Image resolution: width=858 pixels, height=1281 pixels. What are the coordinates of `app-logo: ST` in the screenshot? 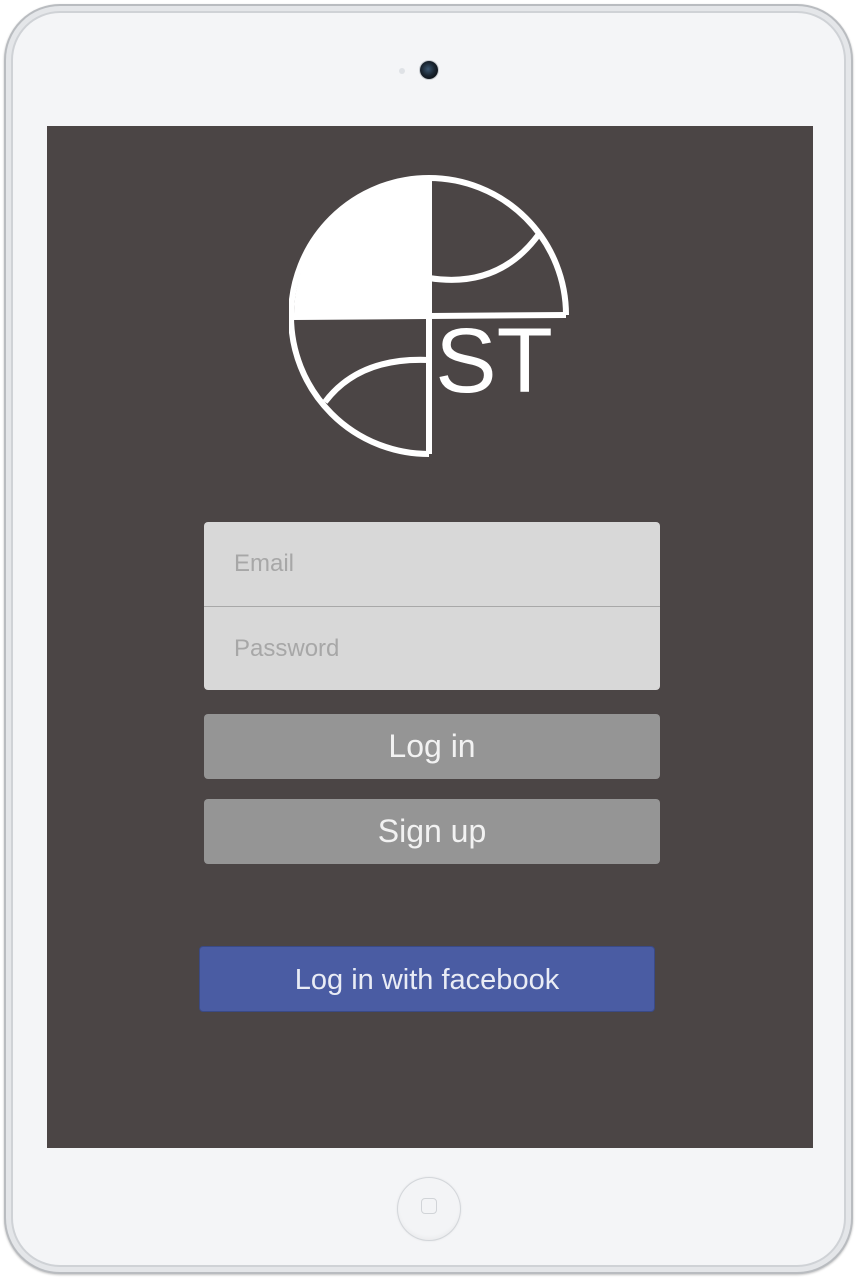 It's located at (429, 316).